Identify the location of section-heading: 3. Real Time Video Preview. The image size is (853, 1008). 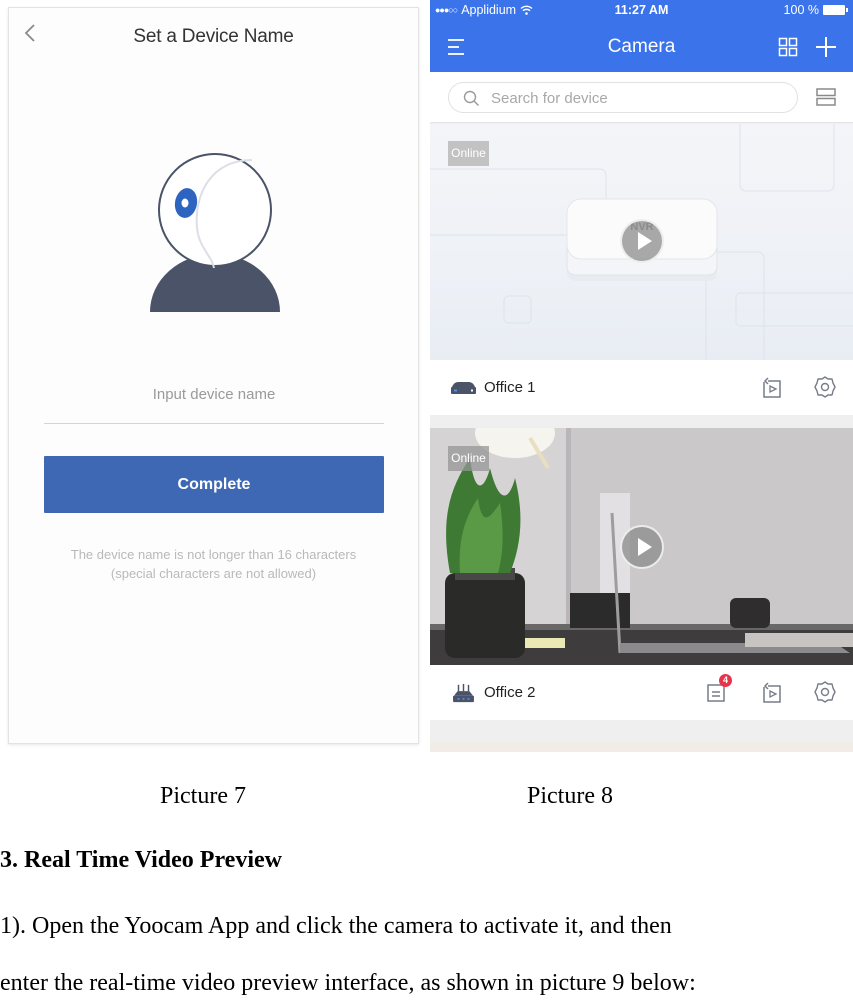
(141, 860).